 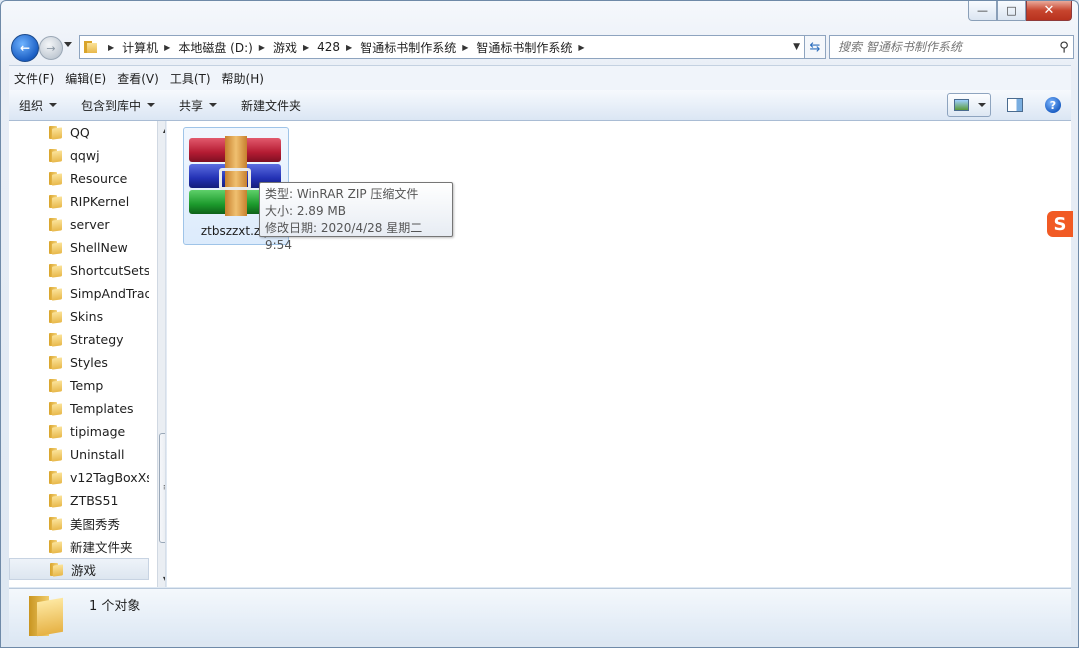 I want to click on change-view-button, so click(x=969, y=105).